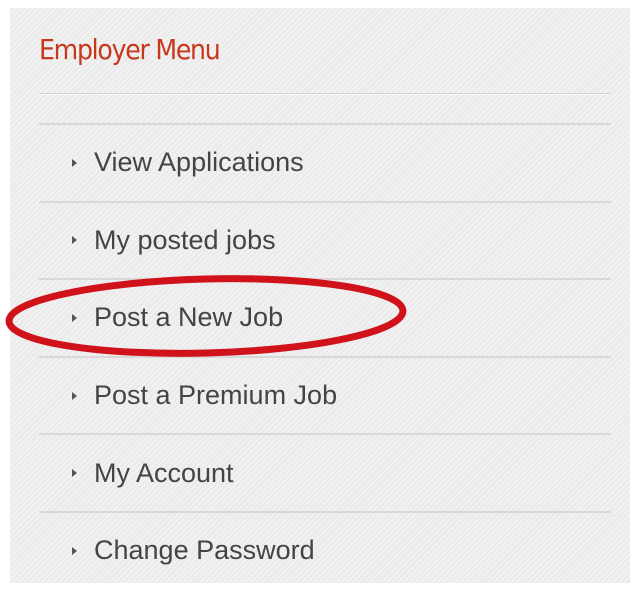 The width and height of the screenshot is (636, 589). Describe the element at coordinates (325, 472) in the screenshot. I see `menu-item-my-account: My Account` at that location.